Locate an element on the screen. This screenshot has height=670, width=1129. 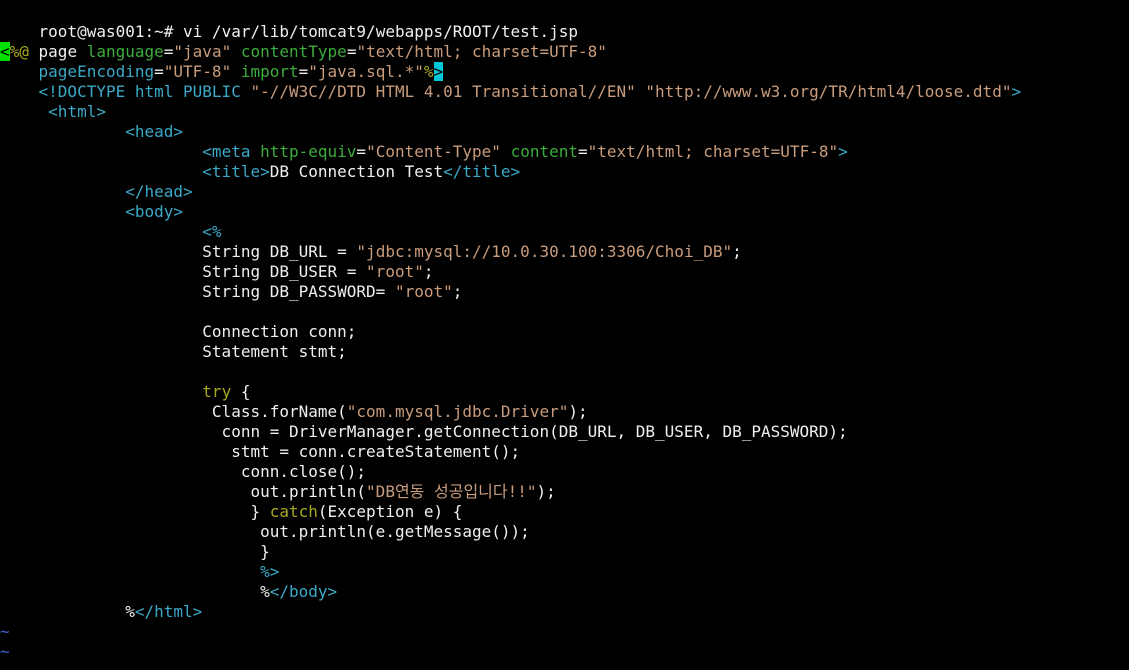
code-line: </head> is located at coordinates (96, 192).